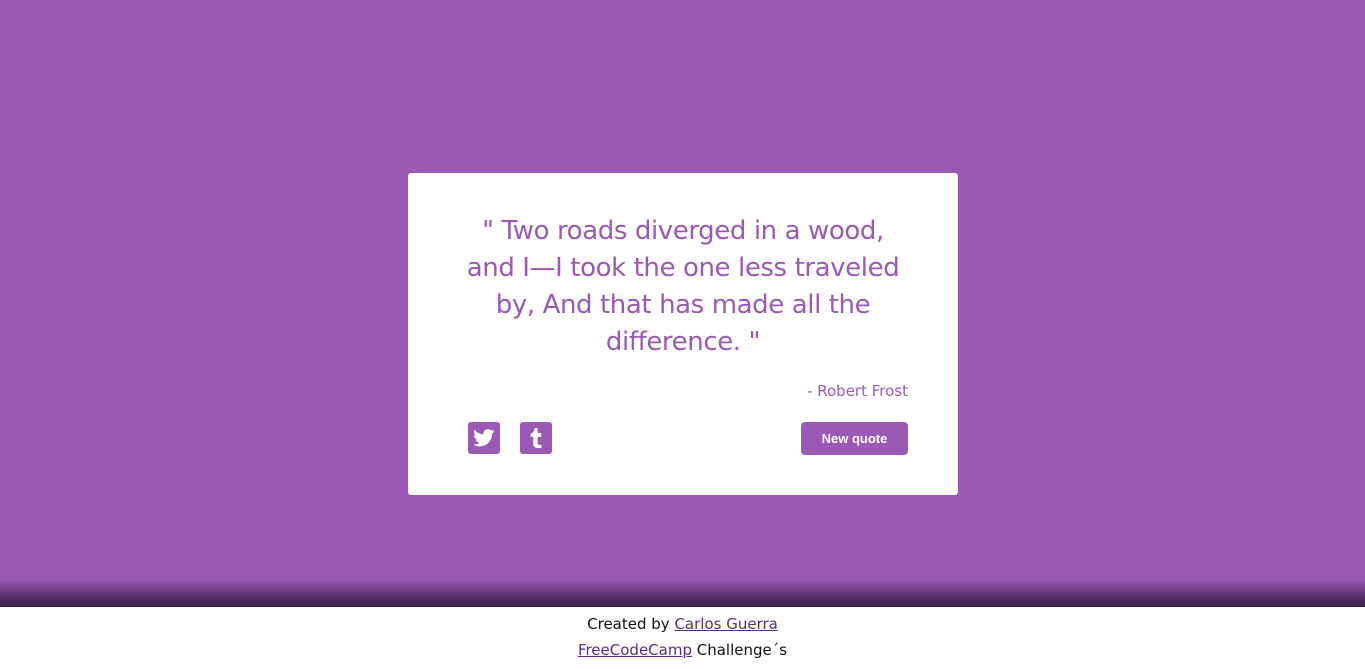  I want to click on footer-credit: Created by Carlos Guerra, so click(682, 624).